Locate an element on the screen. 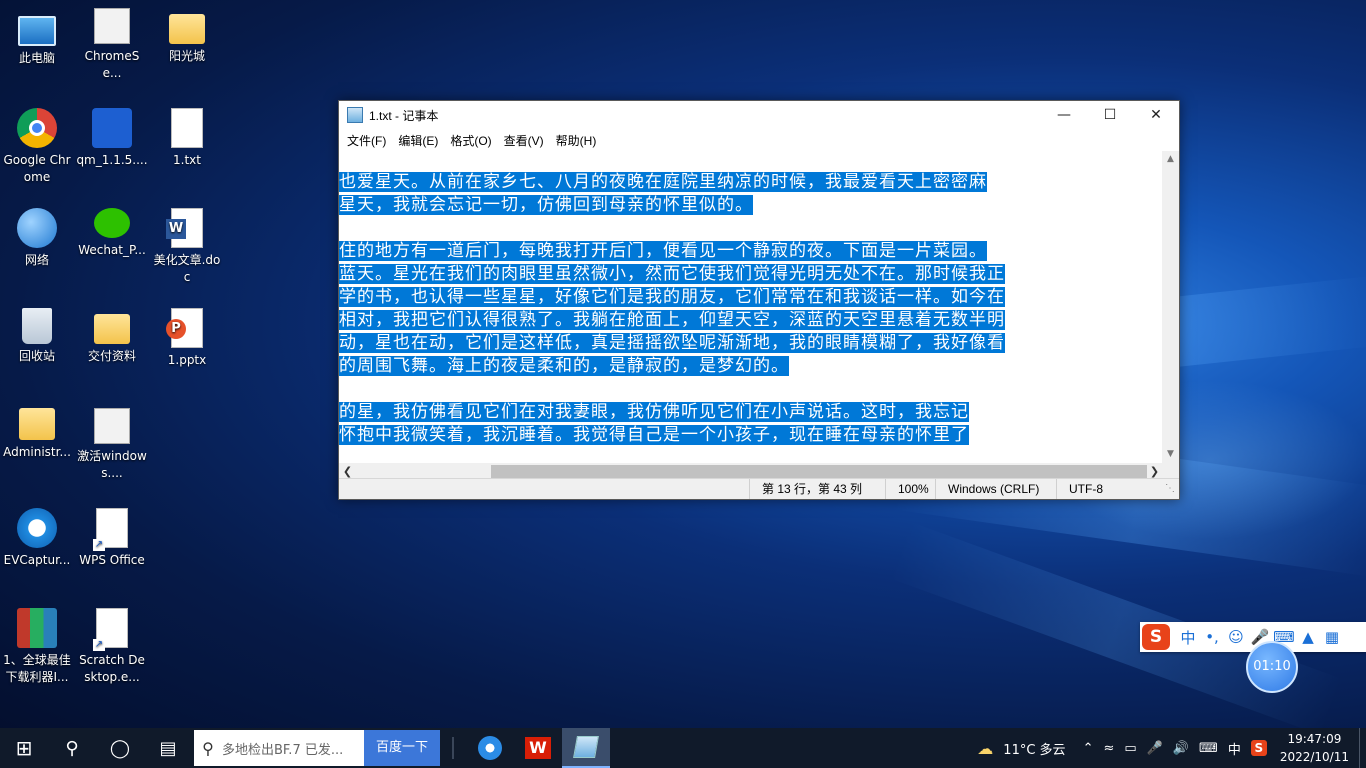  line-ending: Windows (CRLF) is located at coordinates (991, 489).